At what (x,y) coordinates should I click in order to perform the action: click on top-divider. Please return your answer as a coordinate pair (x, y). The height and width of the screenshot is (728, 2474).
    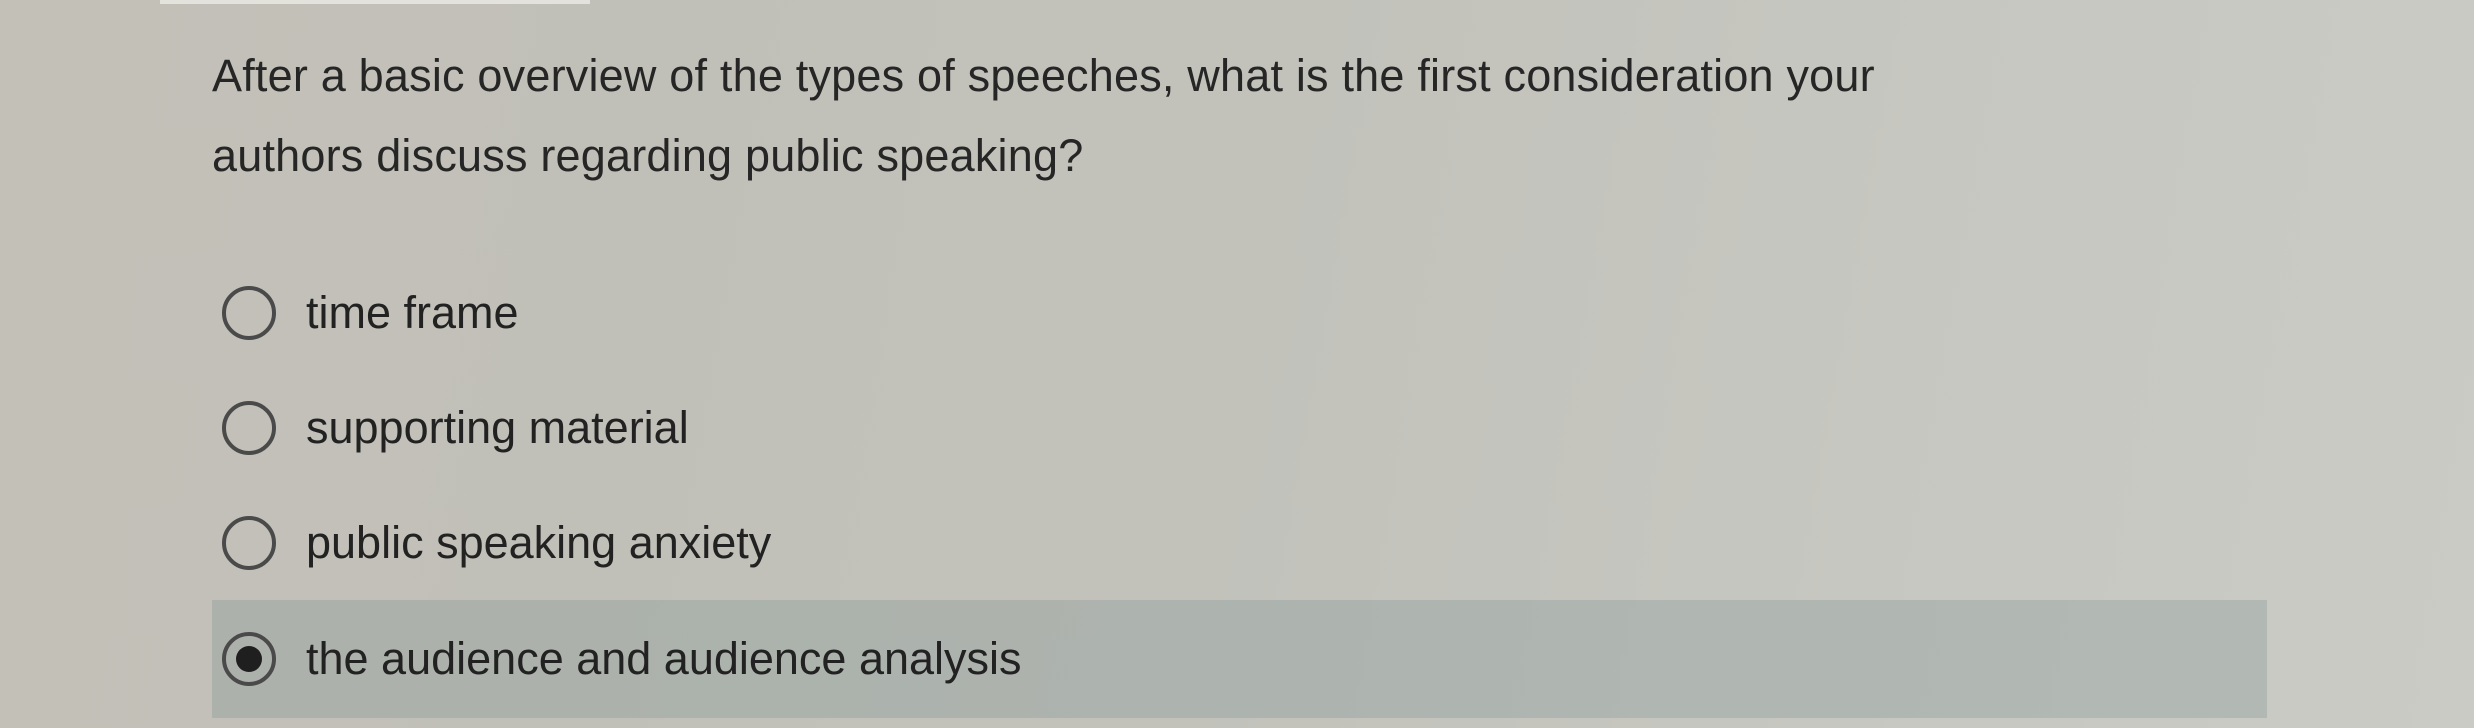
    Looking at the image, I should click on (375, 2).